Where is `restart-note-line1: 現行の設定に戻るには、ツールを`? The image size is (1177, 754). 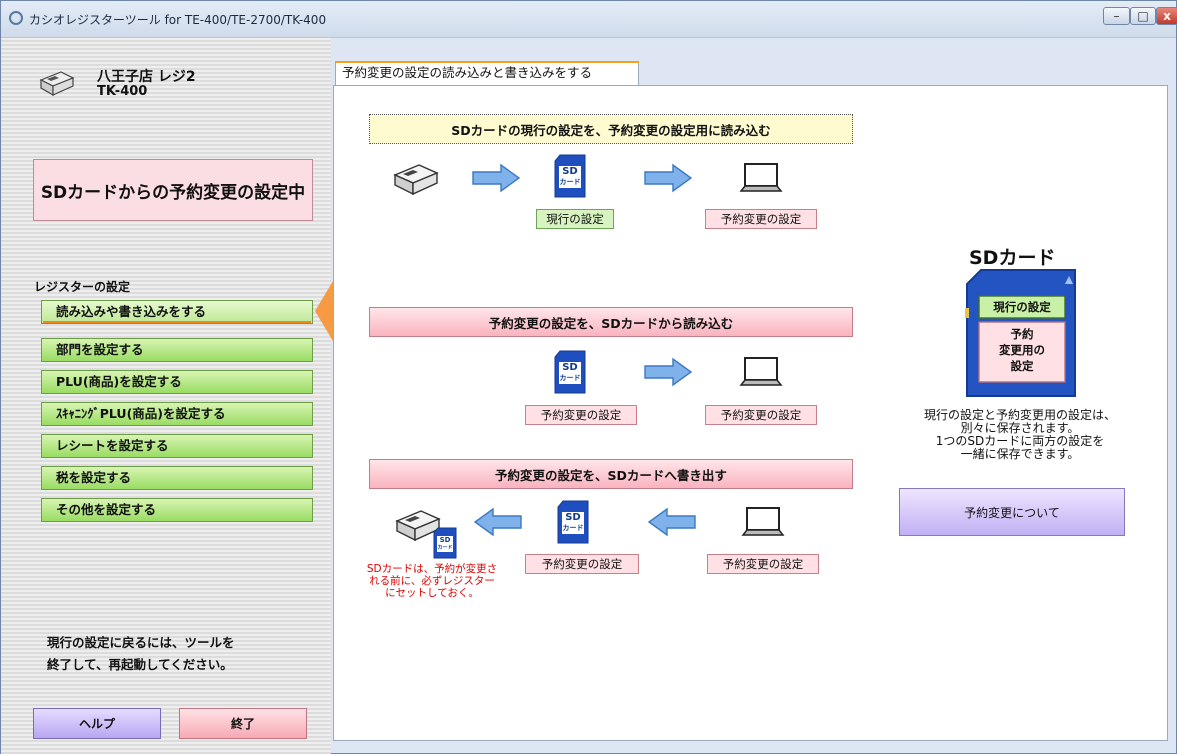
restart-note-line1: 現行の設定に戻るには、ツールを is located at coordinates (141, 642).